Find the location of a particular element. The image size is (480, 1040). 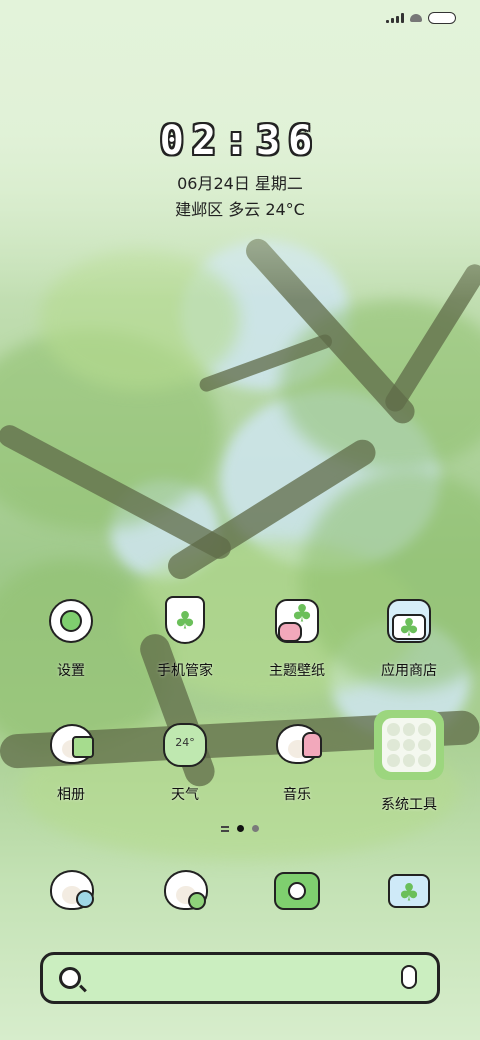

app-phone-manager: ♣ 手机管家 is located at coordinates (185, 636).